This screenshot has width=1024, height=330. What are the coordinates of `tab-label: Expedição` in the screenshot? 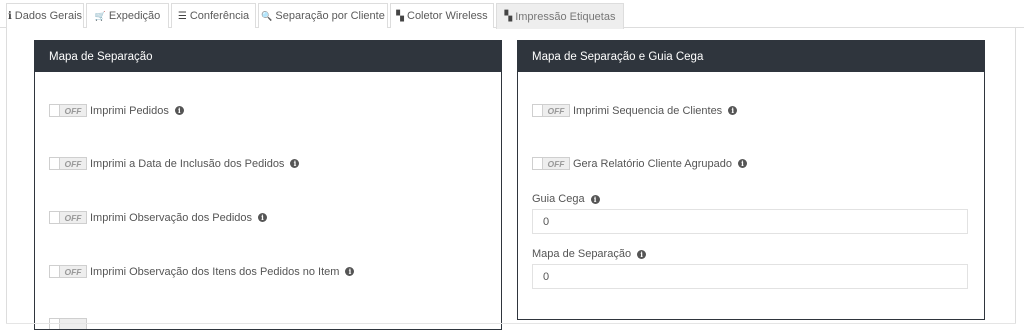 It's located at (134, 16).